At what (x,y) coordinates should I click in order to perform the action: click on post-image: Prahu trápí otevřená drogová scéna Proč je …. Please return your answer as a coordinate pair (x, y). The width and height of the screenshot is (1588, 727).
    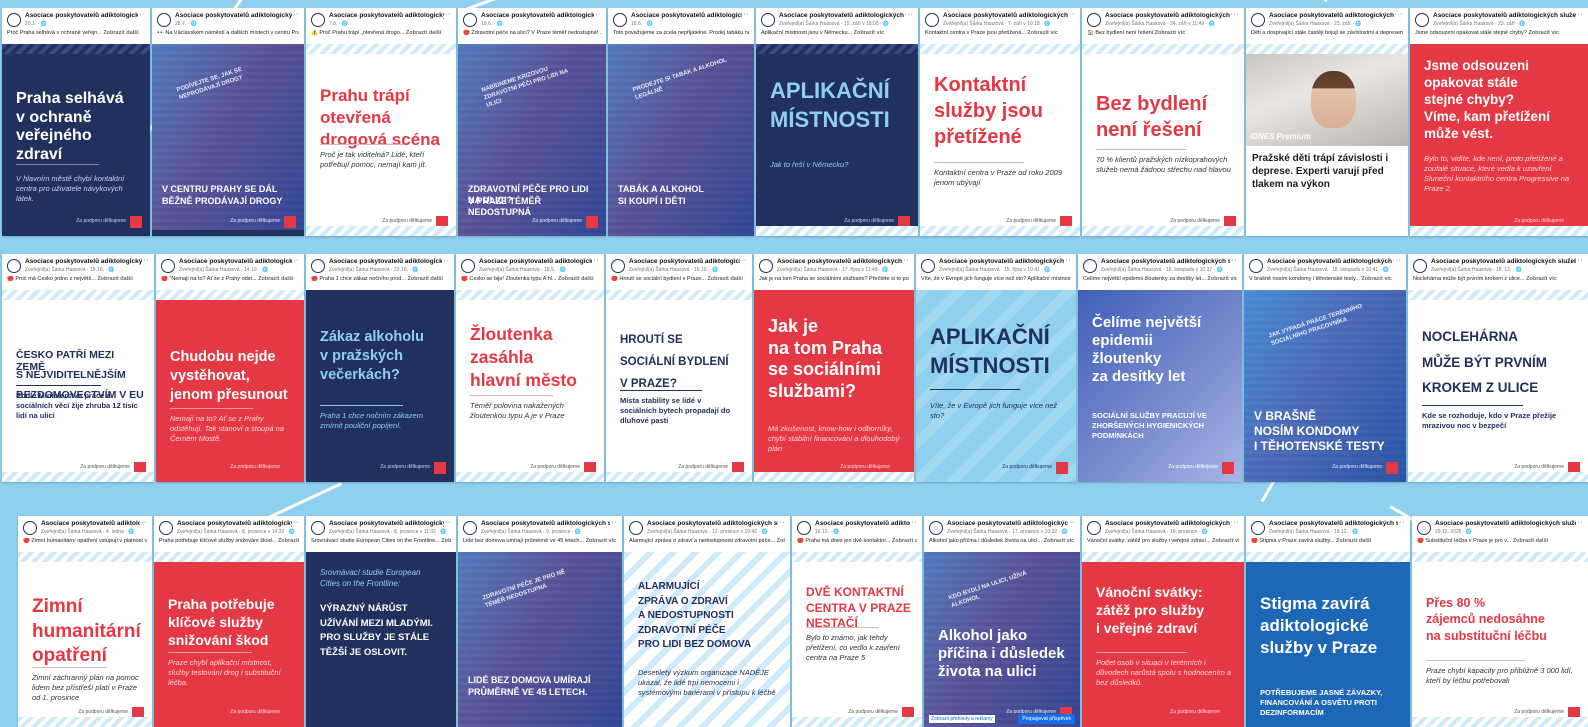
    Looking at the image, I should click on (381, 140).